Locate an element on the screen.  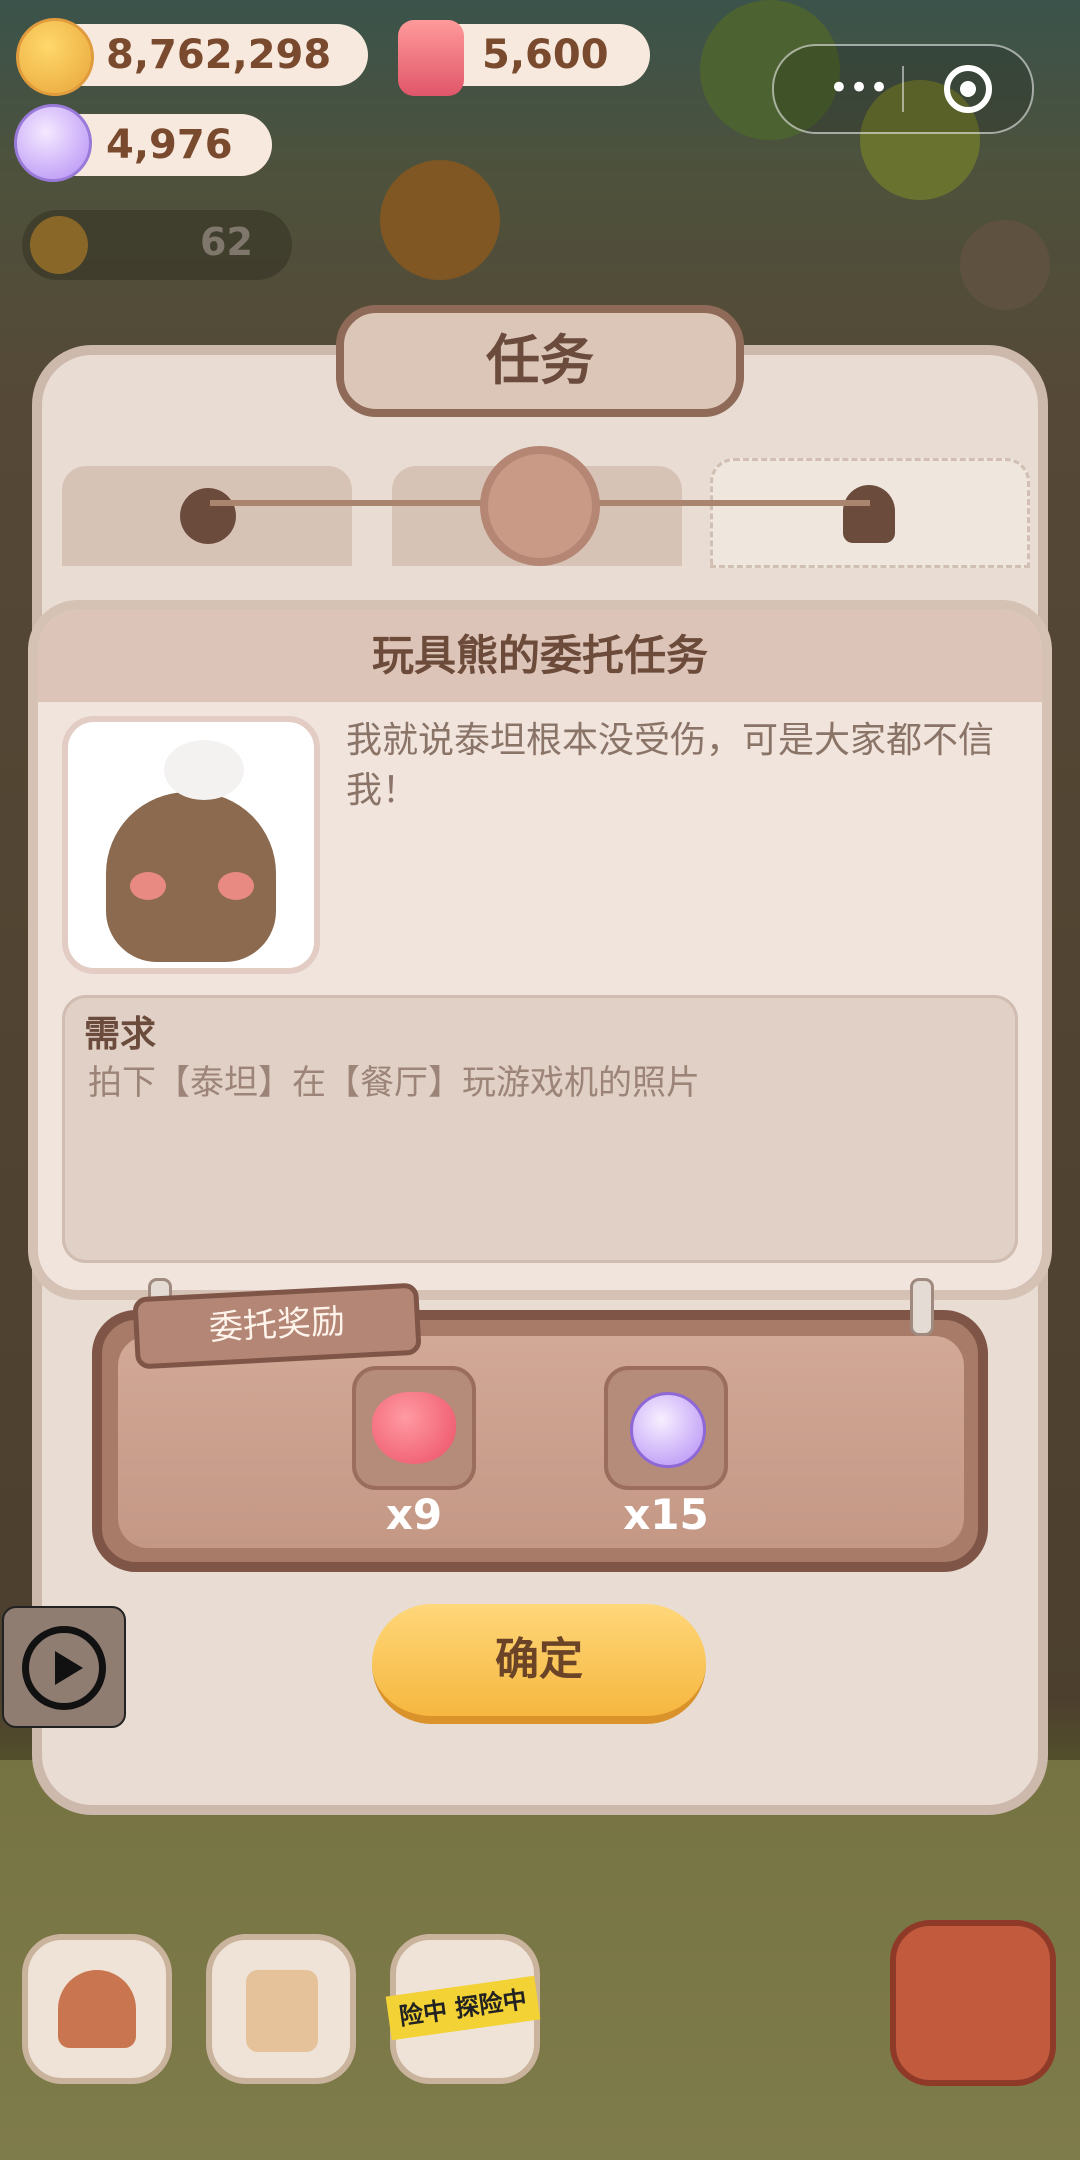
heart-icon is located at coordinates (414, 1428).